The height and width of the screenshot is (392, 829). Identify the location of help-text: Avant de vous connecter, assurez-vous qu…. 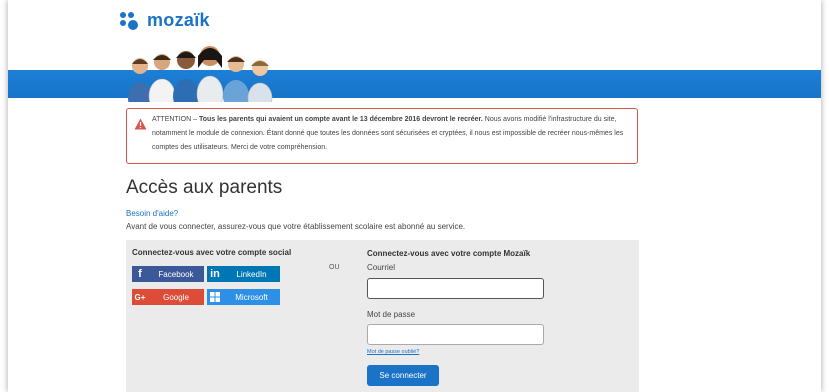
(296, 226).